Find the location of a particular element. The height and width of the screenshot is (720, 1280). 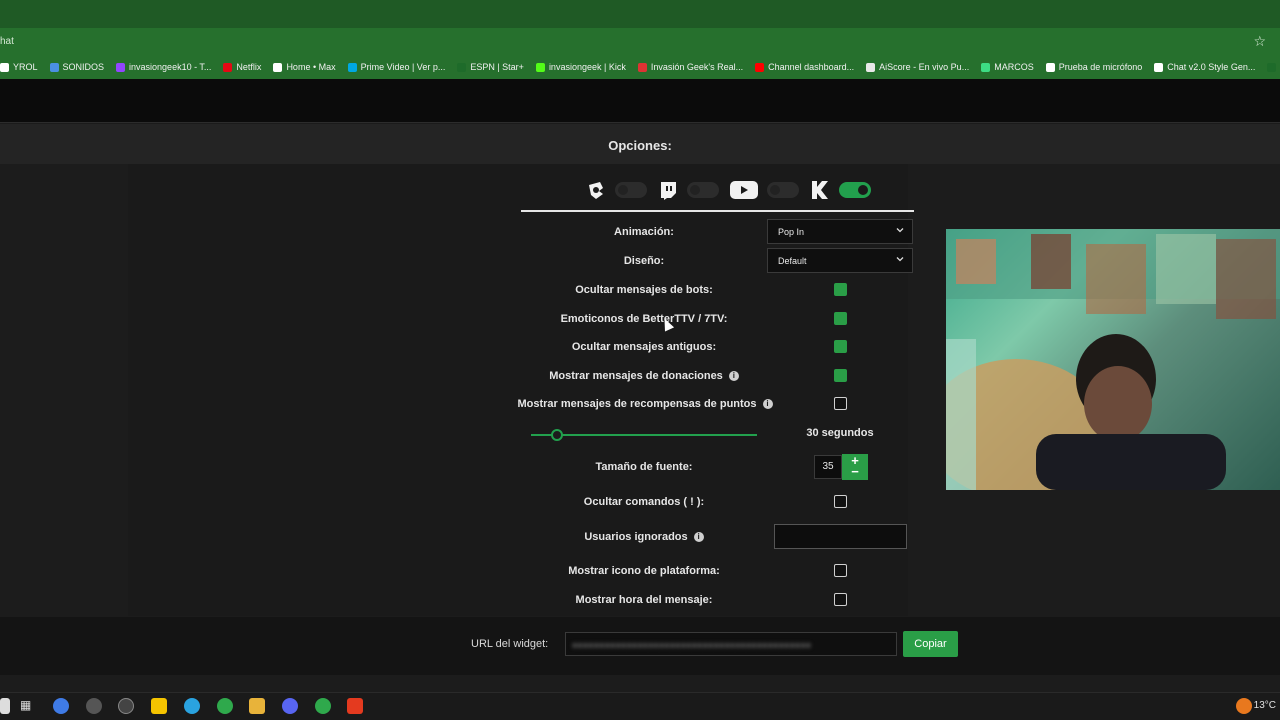

donations-label: Mostrar mensajes de donaciones is located at coordinates (636, 376).